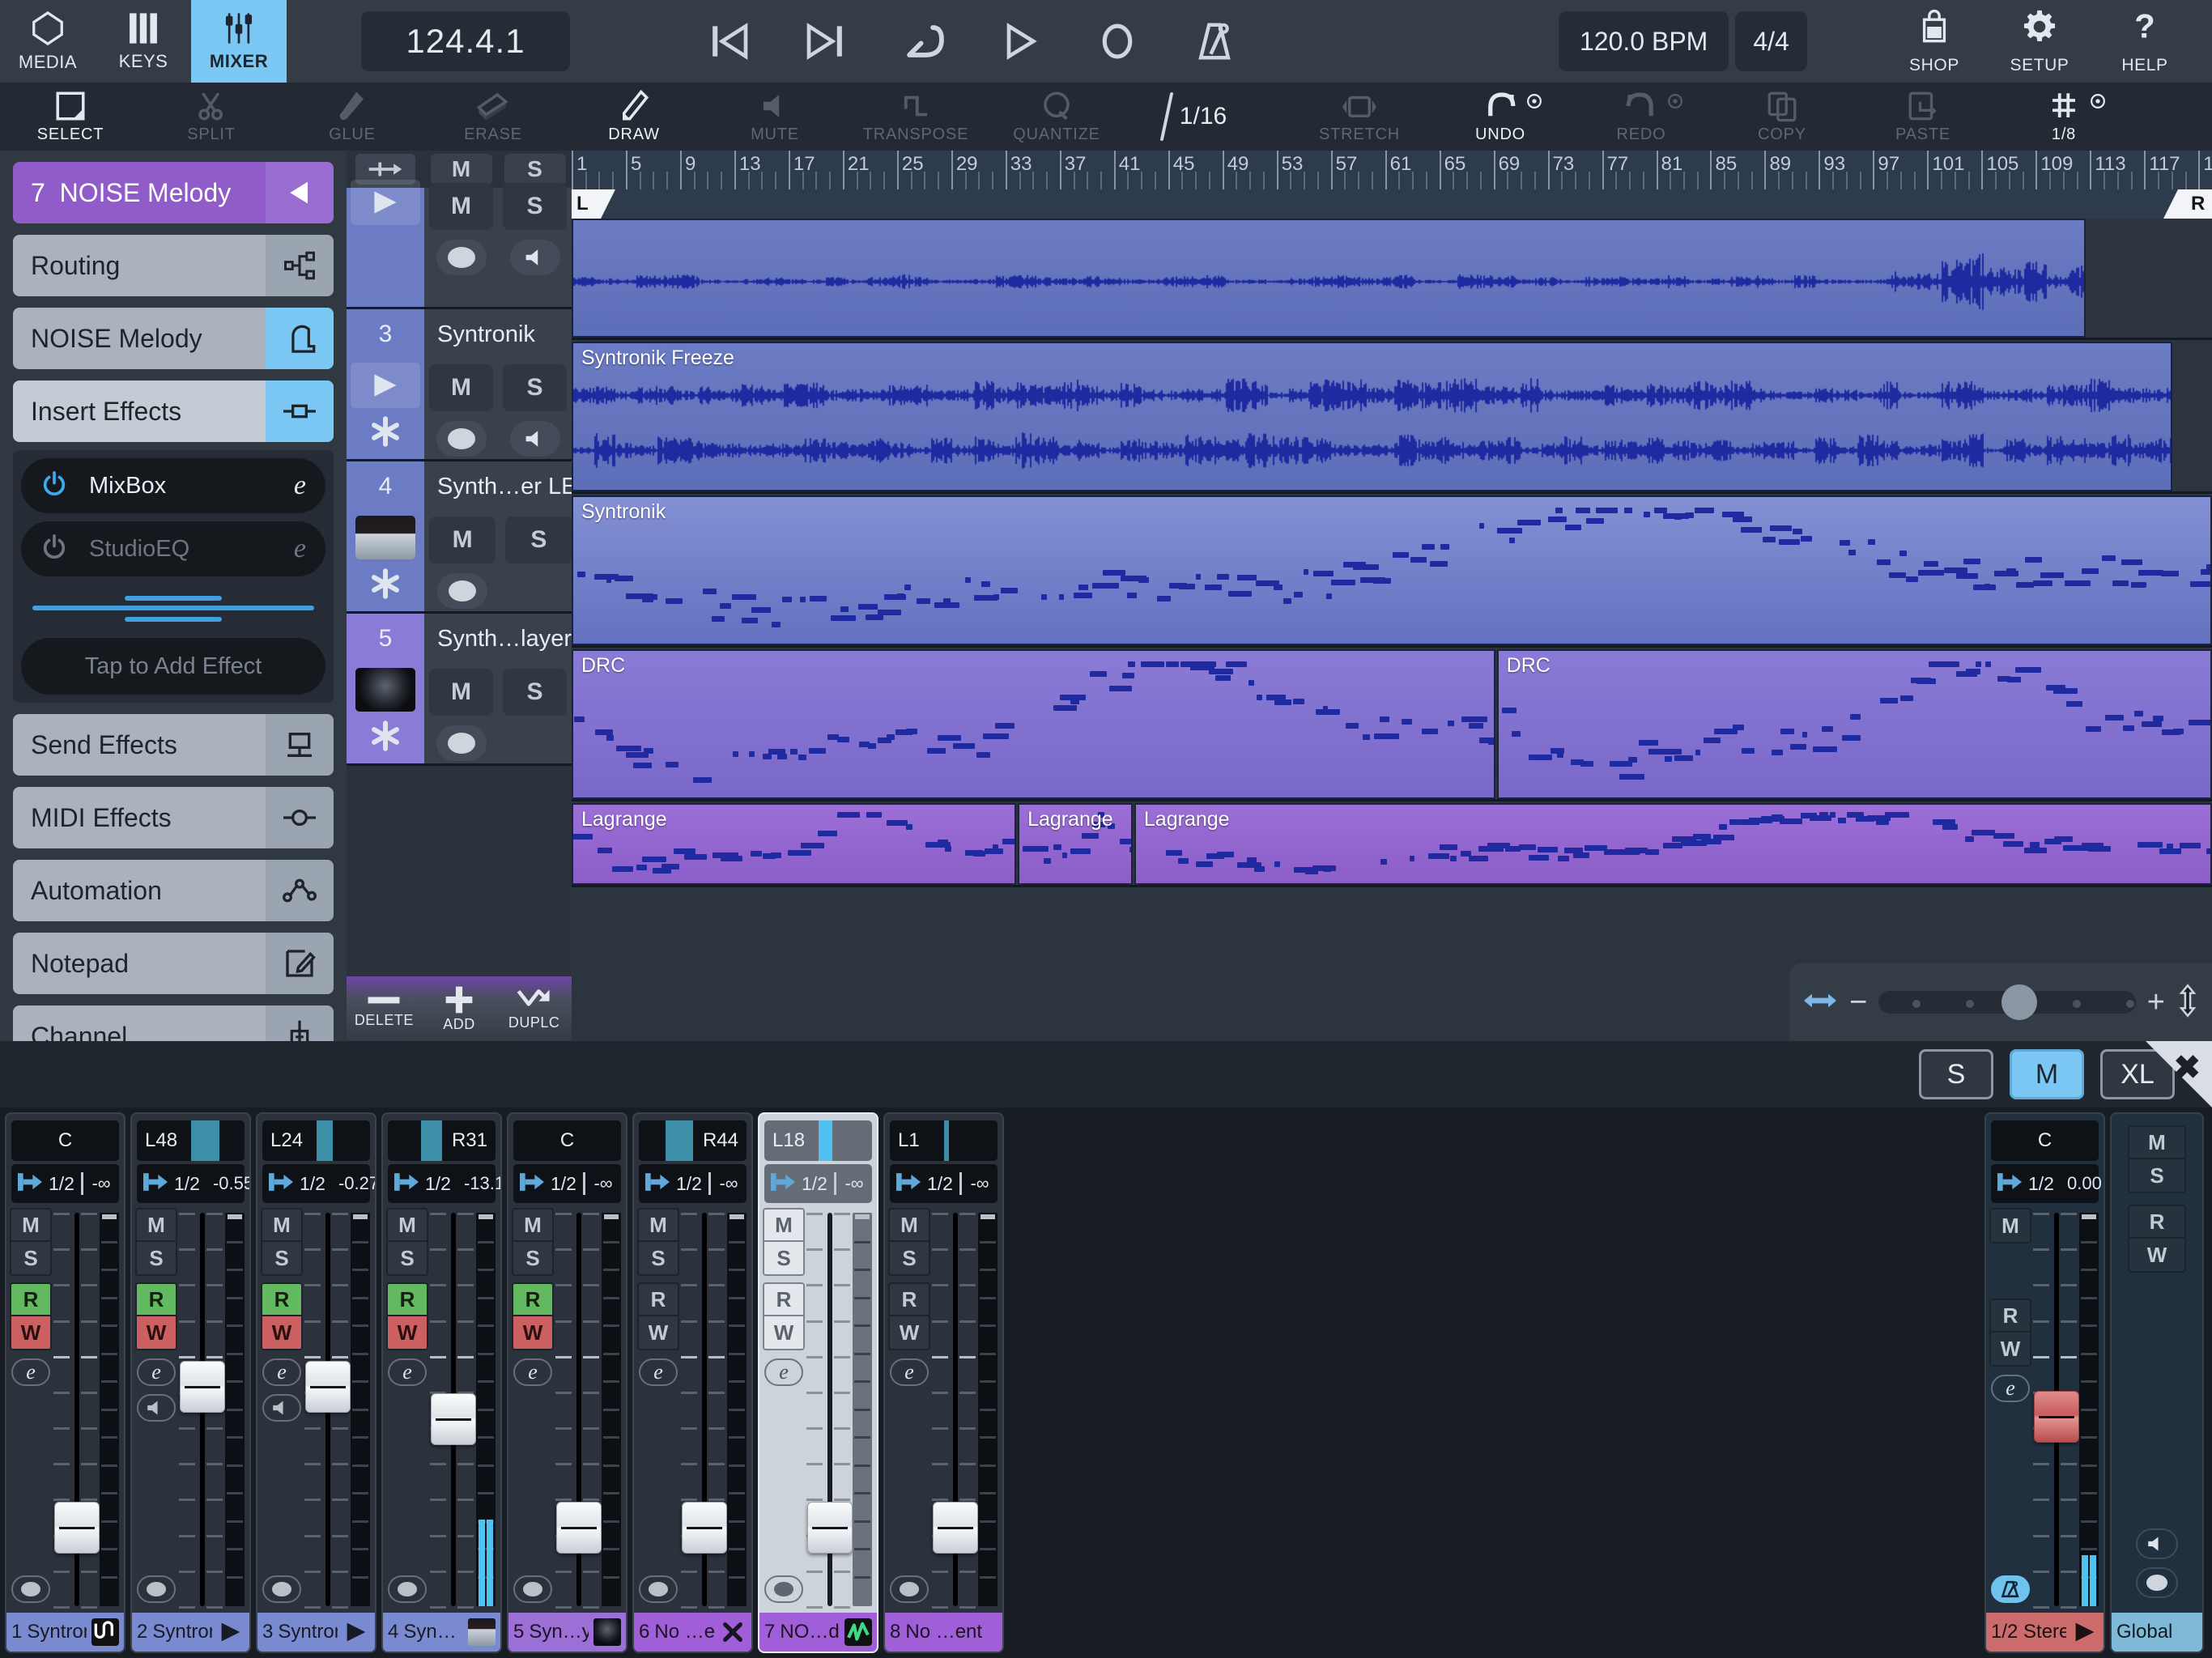  Describe the element at coordinates (460, 244) in the screenshot. I see `track-row-2: M S` at that location.